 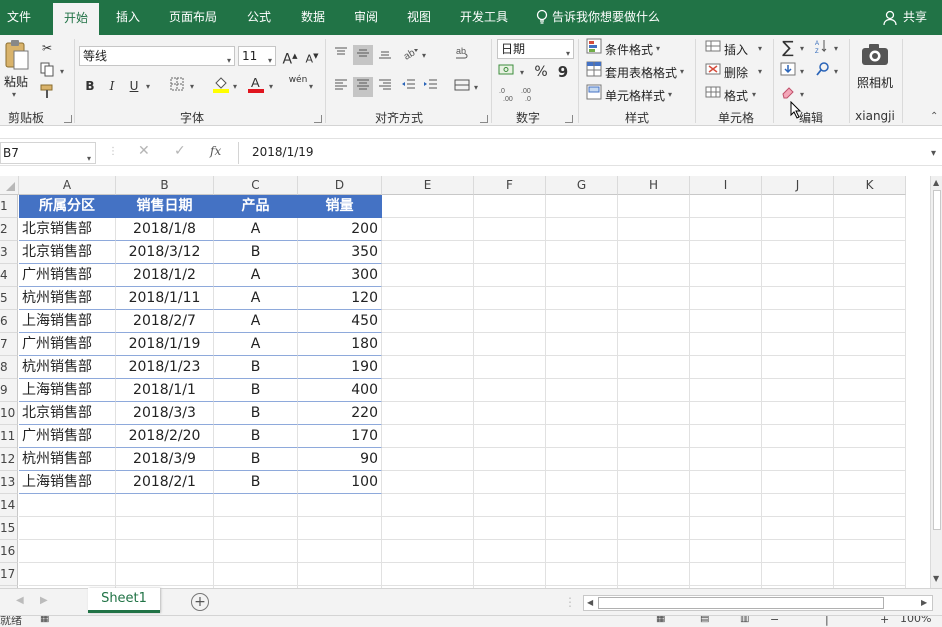 I want to click on row-header-10: 10, so click(x=9, y=413).